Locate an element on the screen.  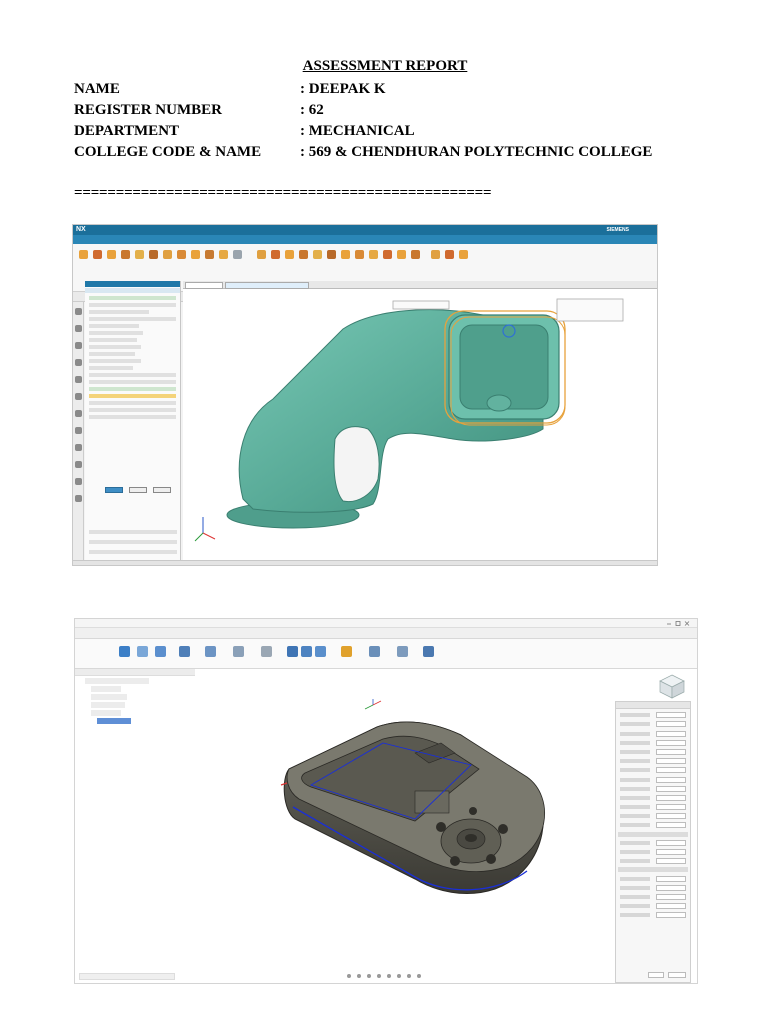
apply-button is located at coordinates (138, 490).